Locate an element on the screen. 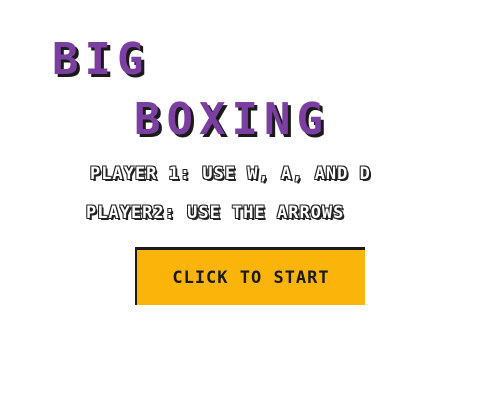  player2-instructions: PLAYER2: USE THE ARROWS is located at coordinates (215, 213).